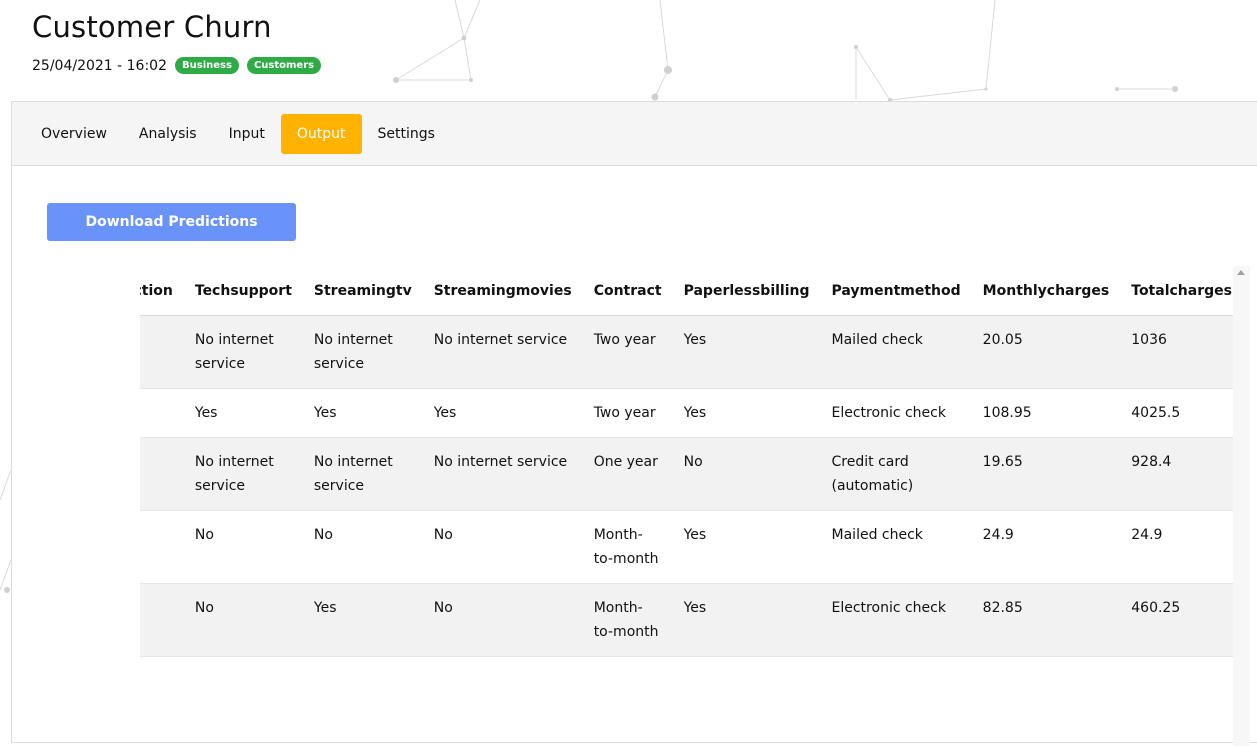 This screenshot has height=746, width=1257. Describe the element at coordinates (626, 413) in the screenshot. I see `table-cell: Two year` at that location.